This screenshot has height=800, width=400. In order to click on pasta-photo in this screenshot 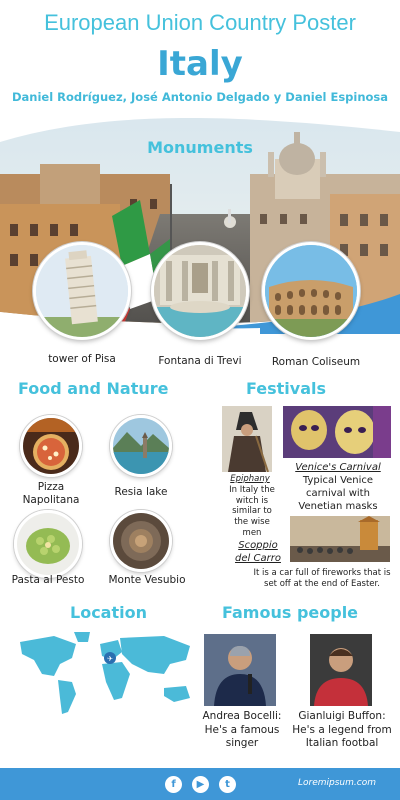, I will do `click(48, 544)`.